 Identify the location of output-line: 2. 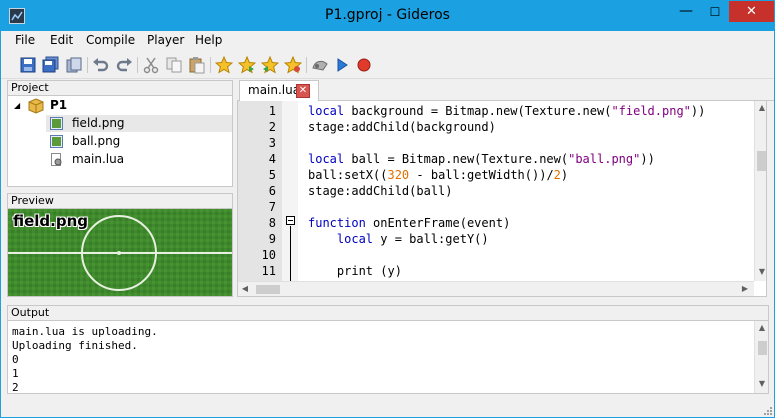
(15, 387).